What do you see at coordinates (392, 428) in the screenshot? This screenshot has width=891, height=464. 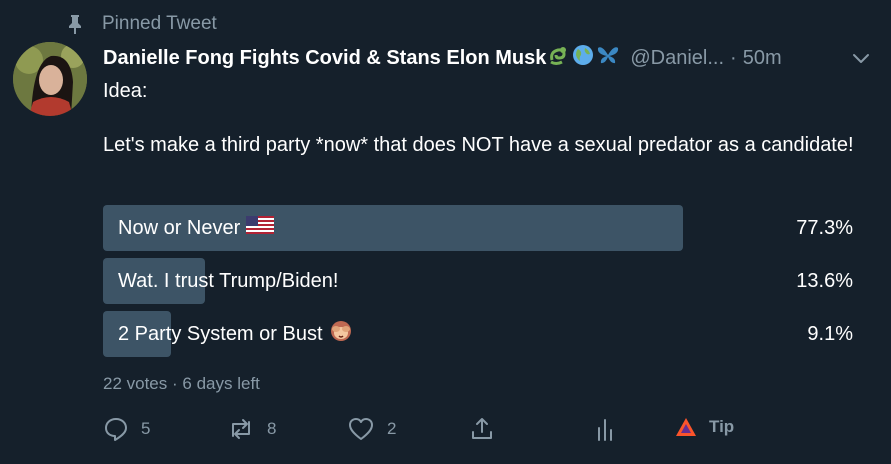 I see `like-count: 2` at bounding box center [392, 428].